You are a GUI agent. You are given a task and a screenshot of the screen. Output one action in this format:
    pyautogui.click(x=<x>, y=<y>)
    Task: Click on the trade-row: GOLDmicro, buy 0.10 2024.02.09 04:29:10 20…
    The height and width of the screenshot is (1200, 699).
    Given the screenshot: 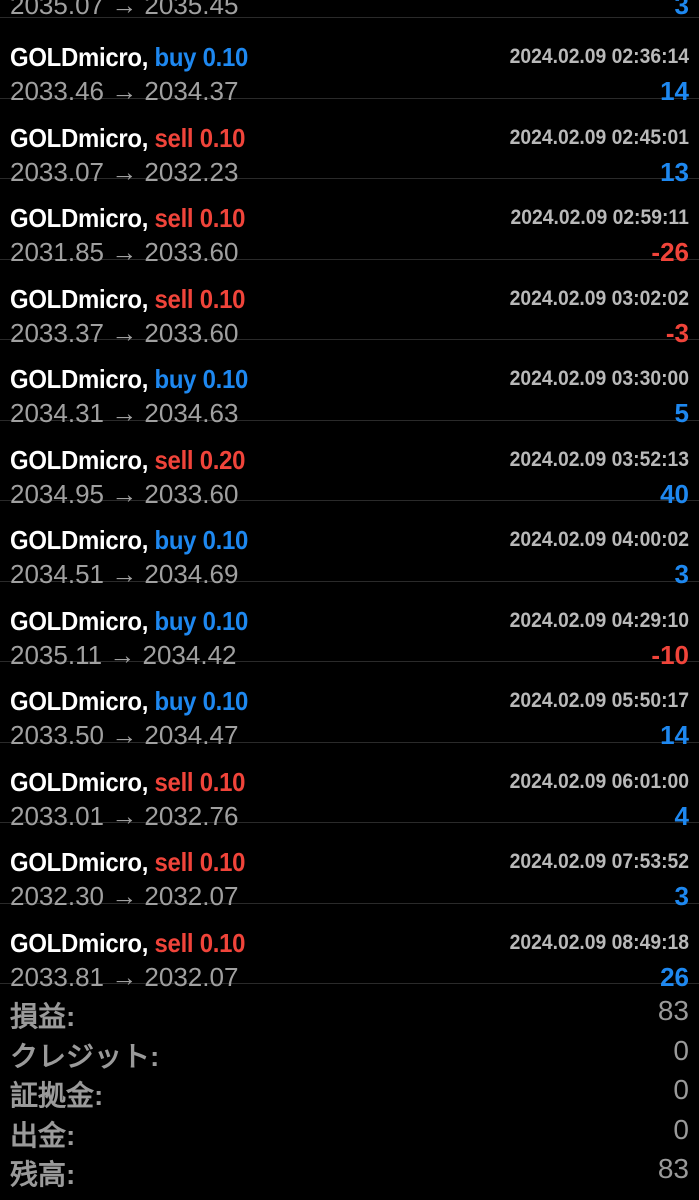 What is the action you would take?
    pyautogui.click(x=349, y=626)
    